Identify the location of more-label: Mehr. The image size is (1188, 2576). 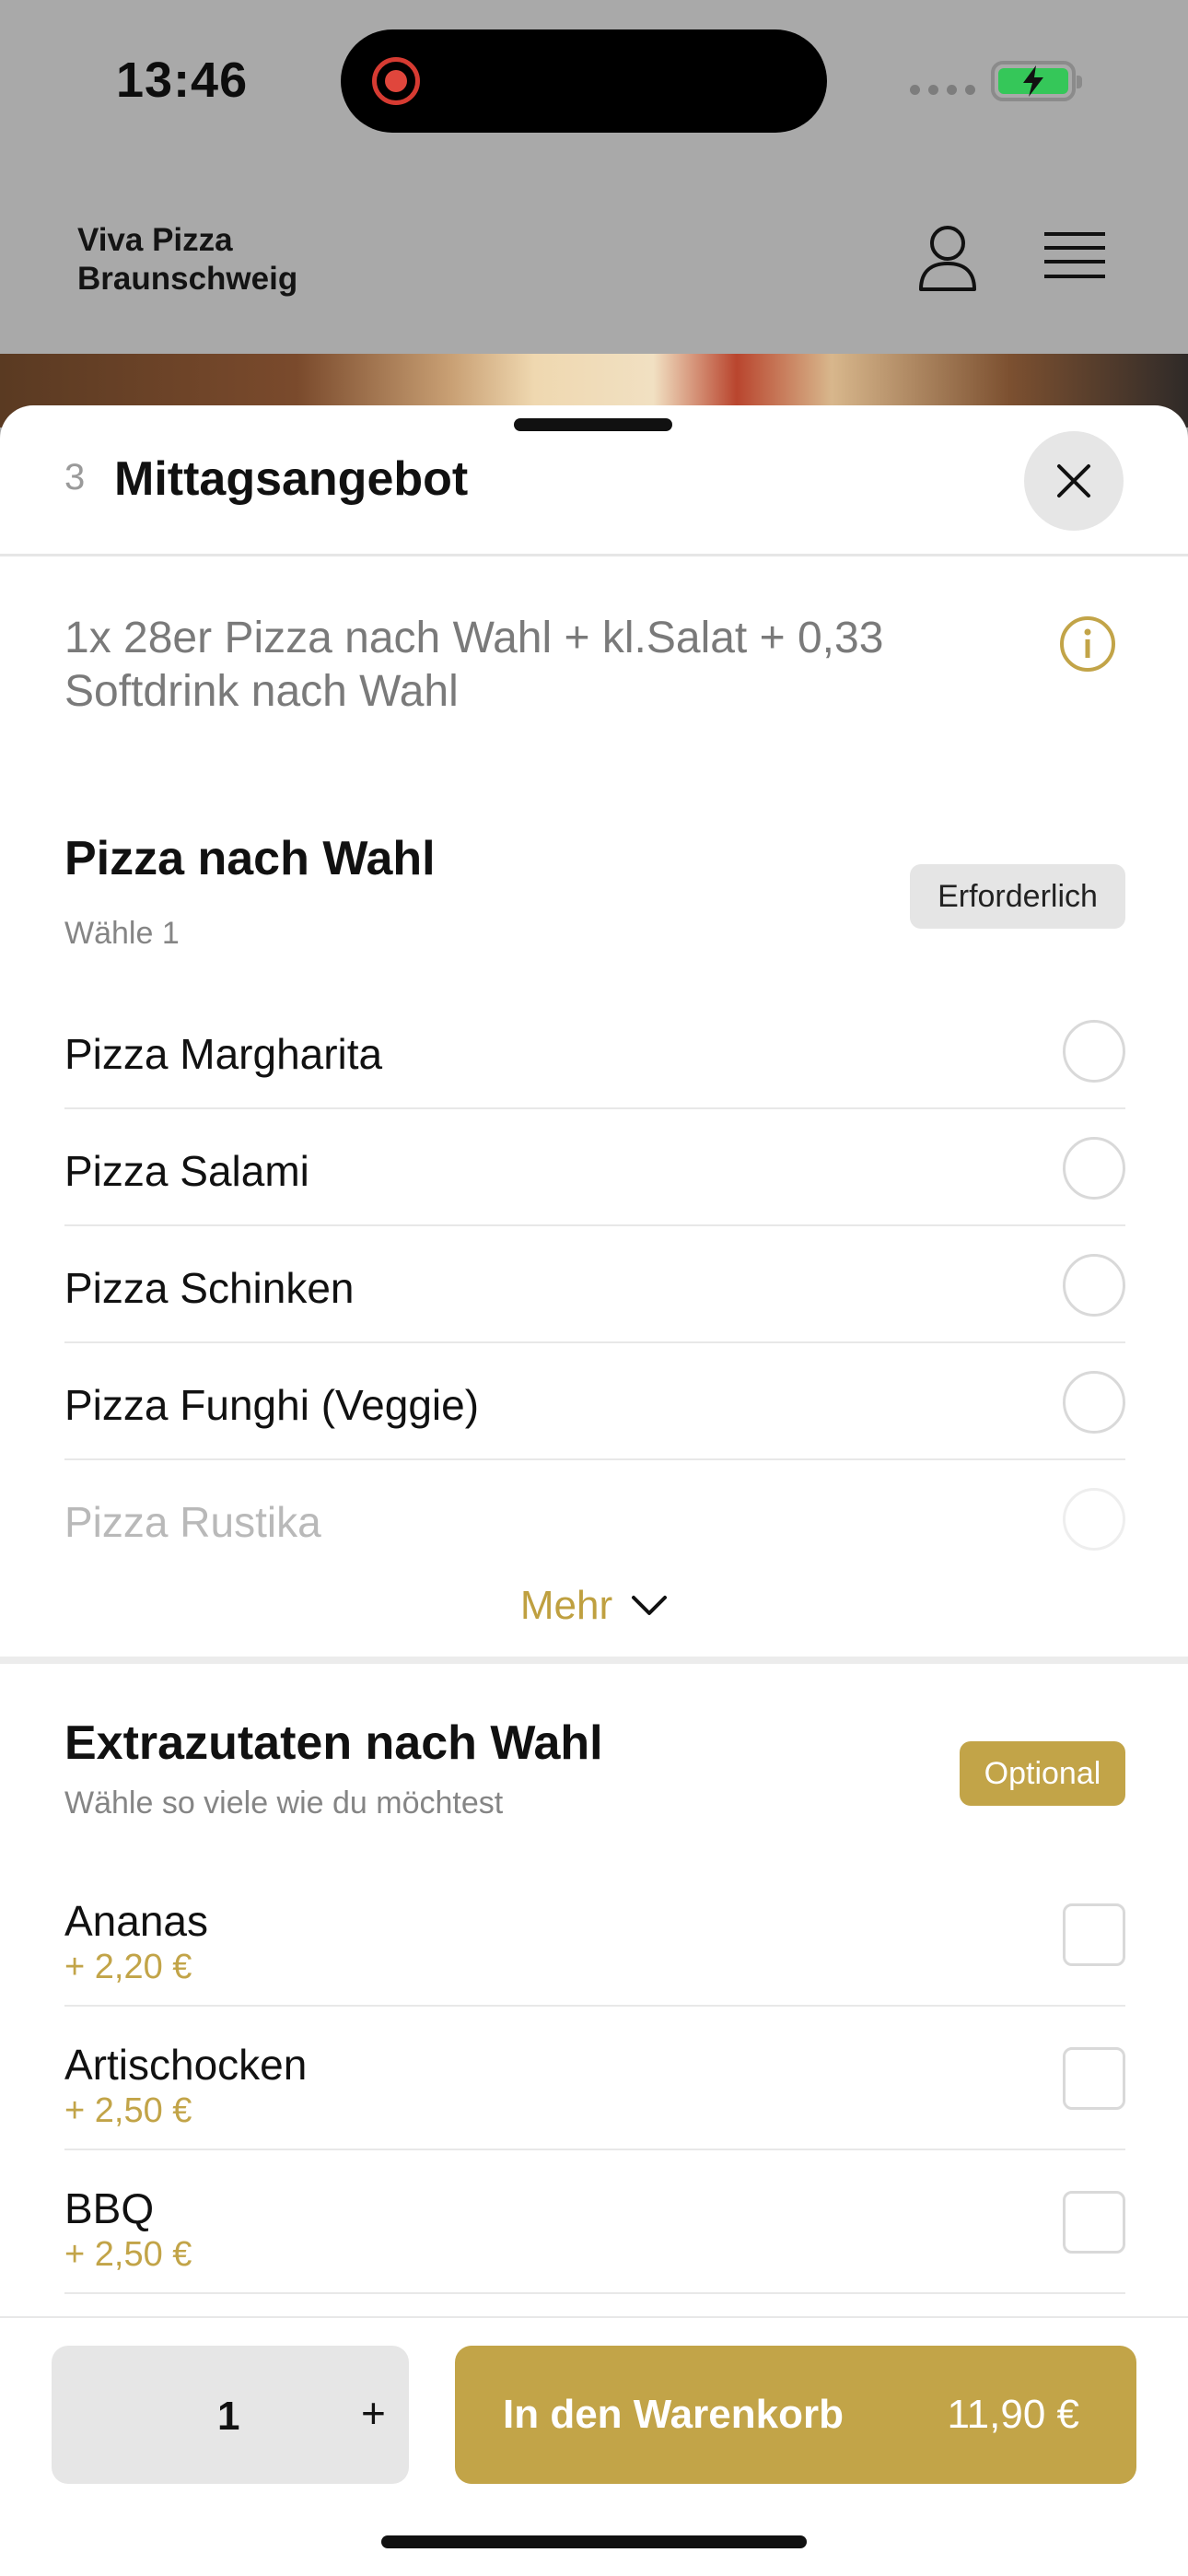
(566, 1605).